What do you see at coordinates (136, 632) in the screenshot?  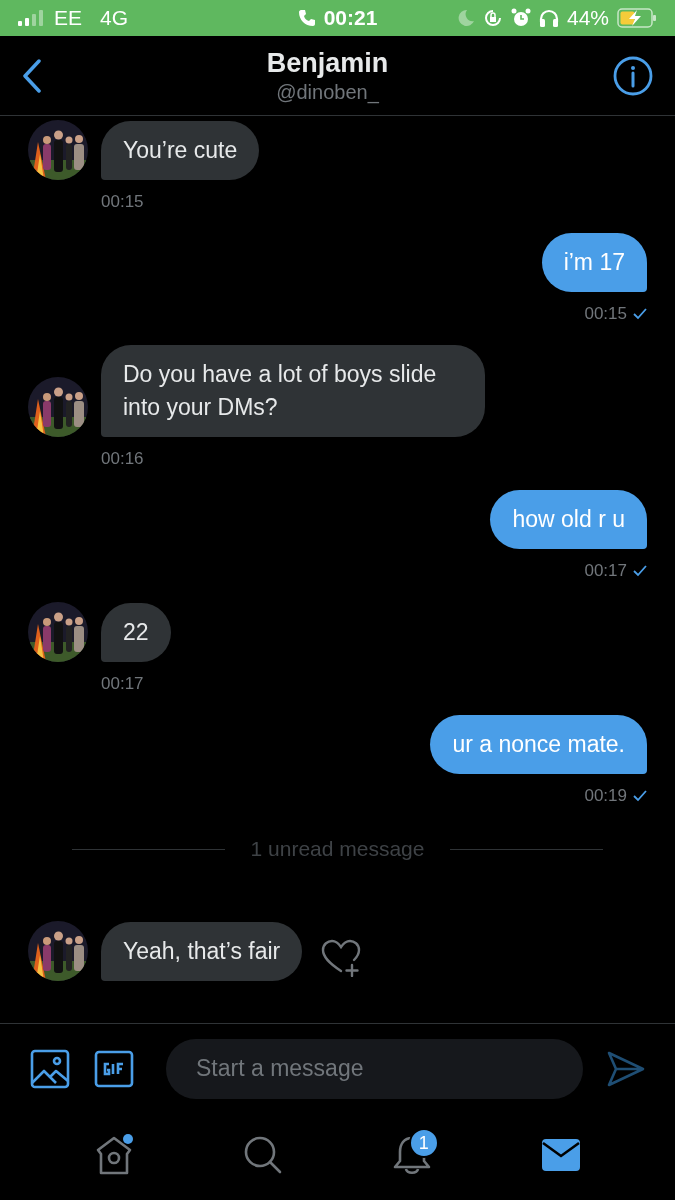 I see `message-bubble: 22` at bounding box center [136, 632].